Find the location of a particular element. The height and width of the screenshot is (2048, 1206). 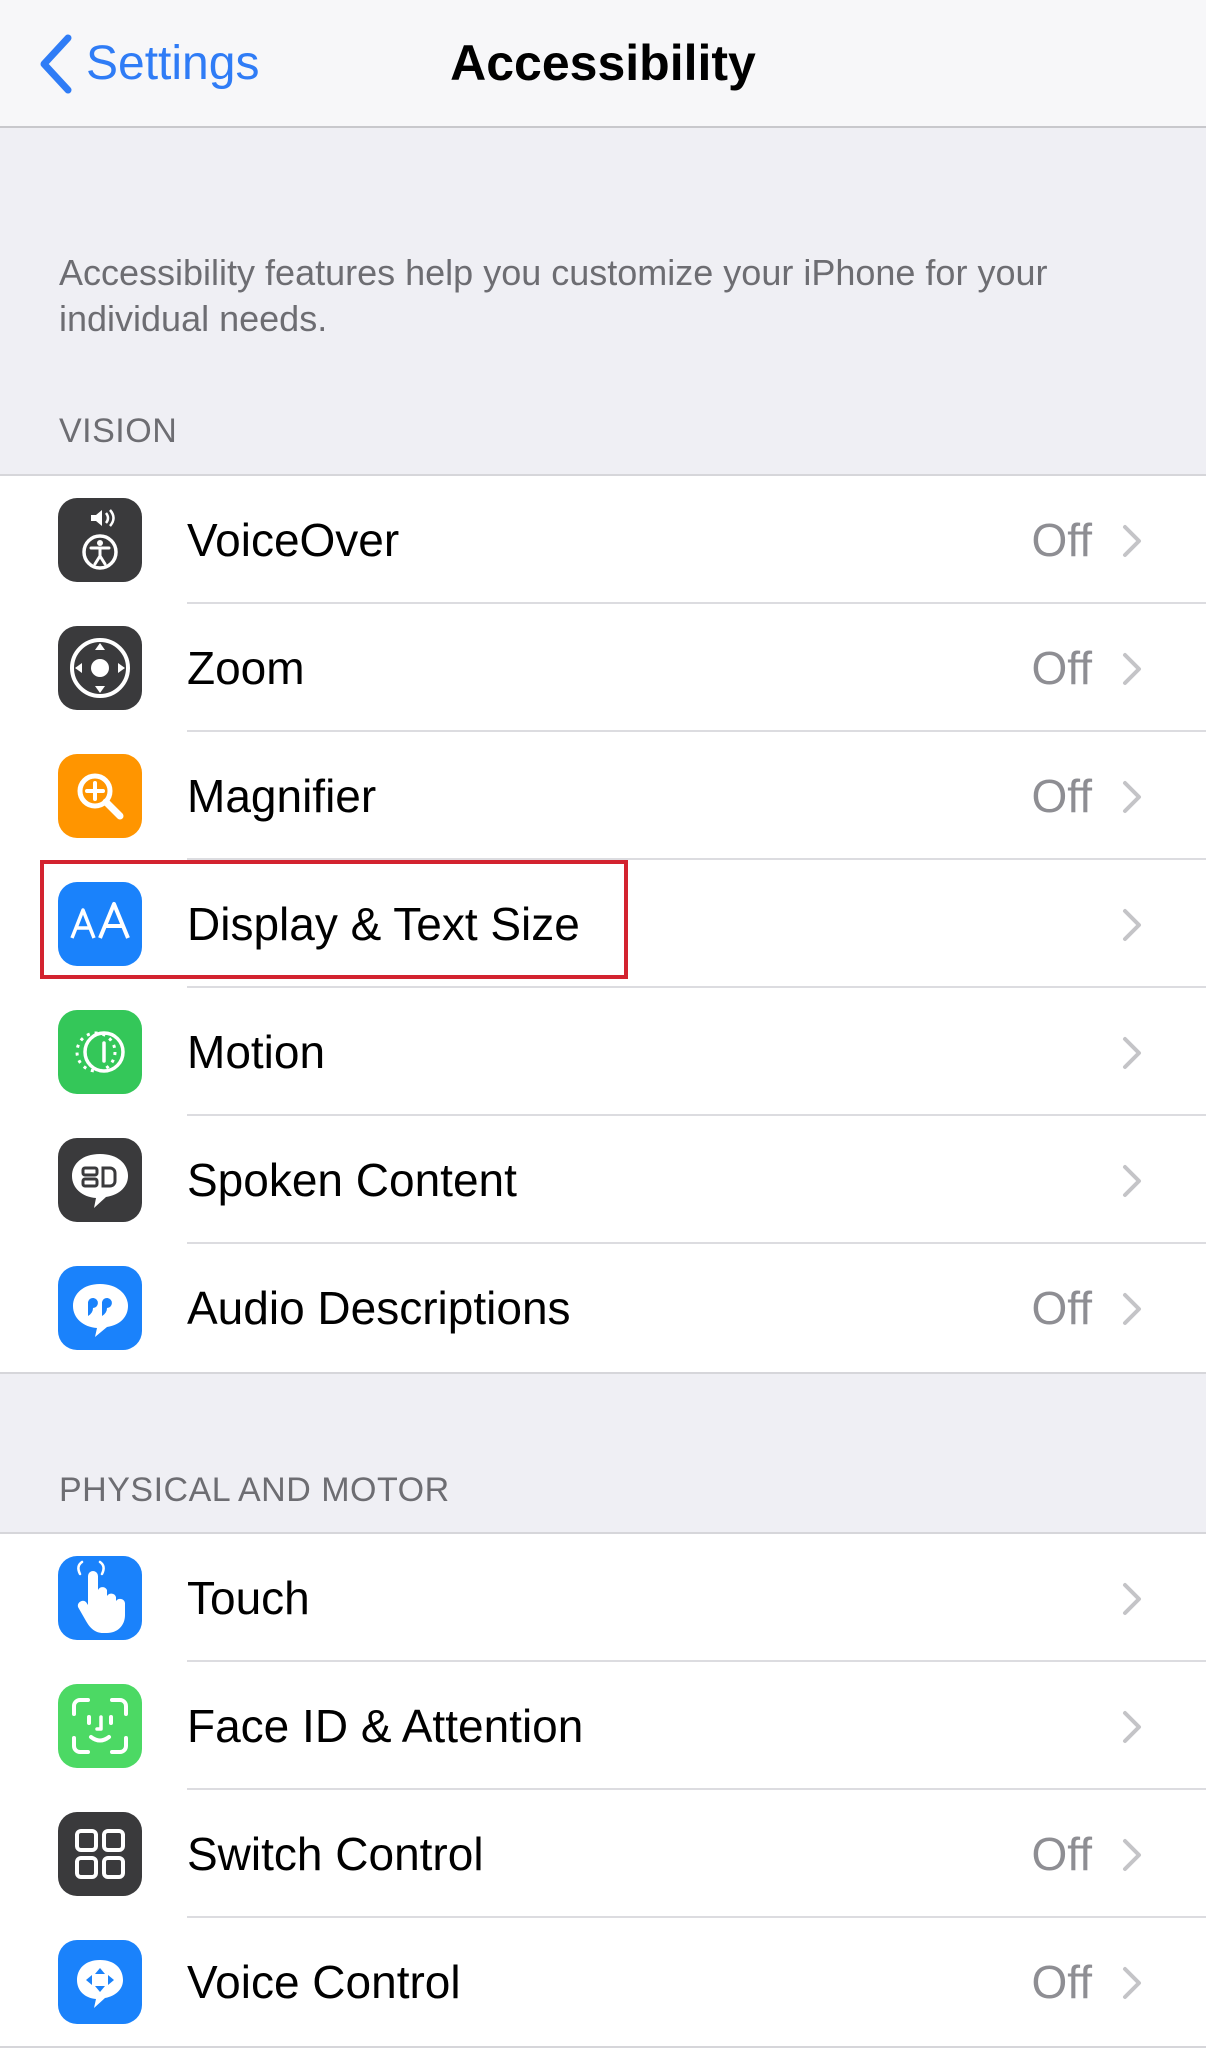

switch-control-icon is located at coordinates (100, 1854).